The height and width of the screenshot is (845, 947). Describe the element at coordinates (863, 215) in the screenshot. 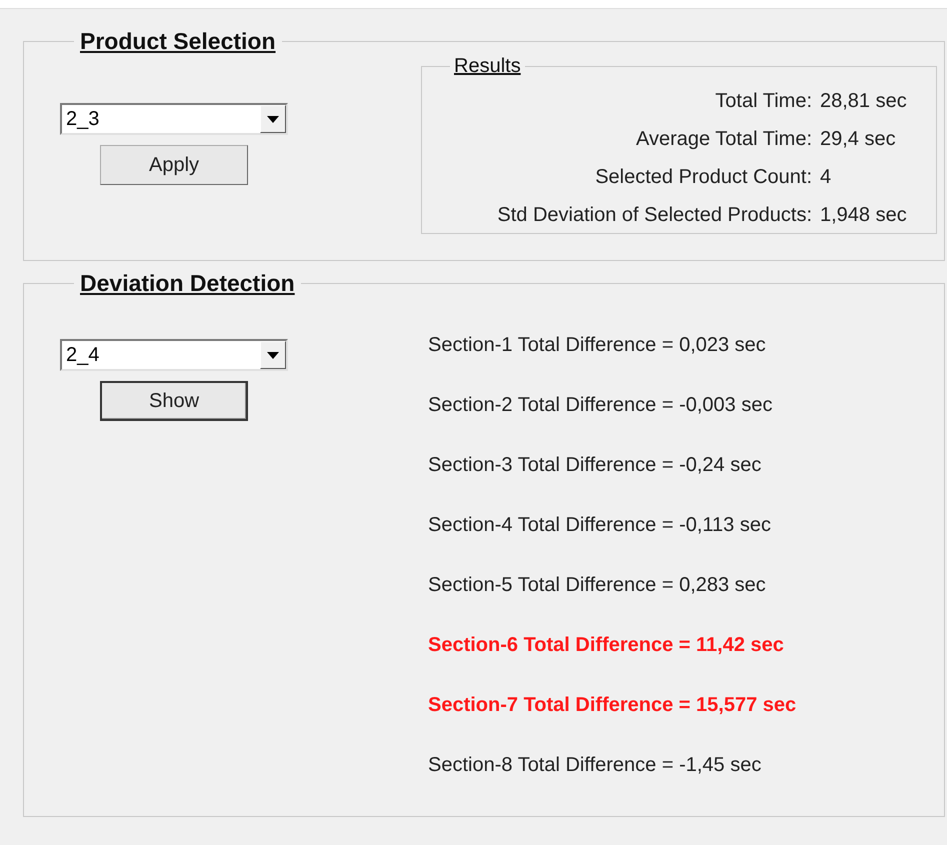

I see `result-value: 1,948 sec` at that location.